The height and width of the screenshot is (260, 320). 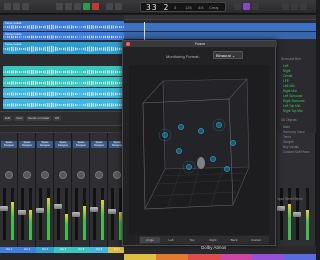 What do you see at coordinates (27, 250) in the screenshot?
I see `channel-name: Vox 2` at bounding box center [27, 250].